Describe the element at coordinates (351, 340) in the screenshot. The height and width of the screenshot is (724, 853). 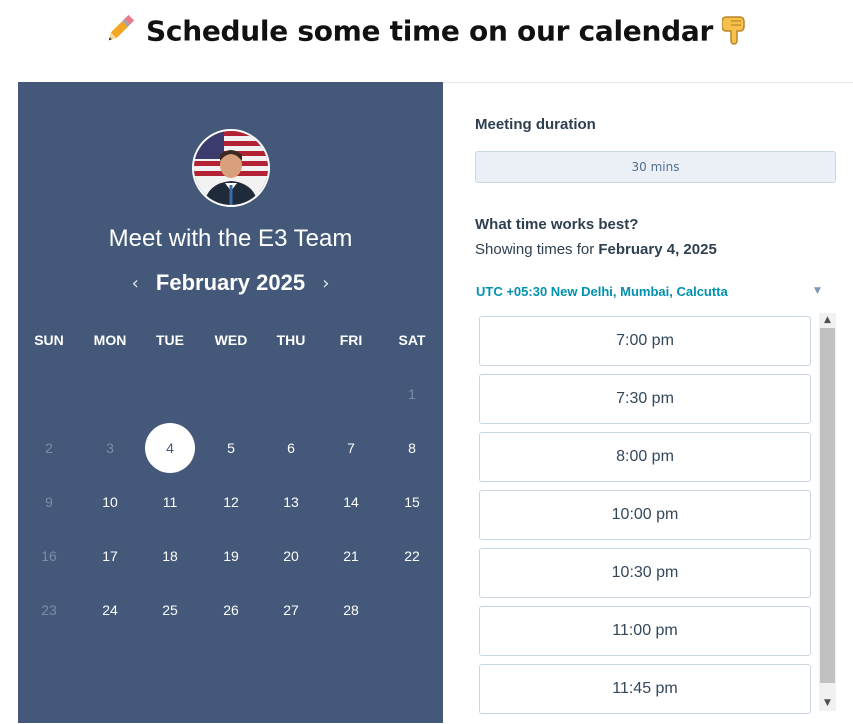
I see `weekday-label: FRI` at that location.